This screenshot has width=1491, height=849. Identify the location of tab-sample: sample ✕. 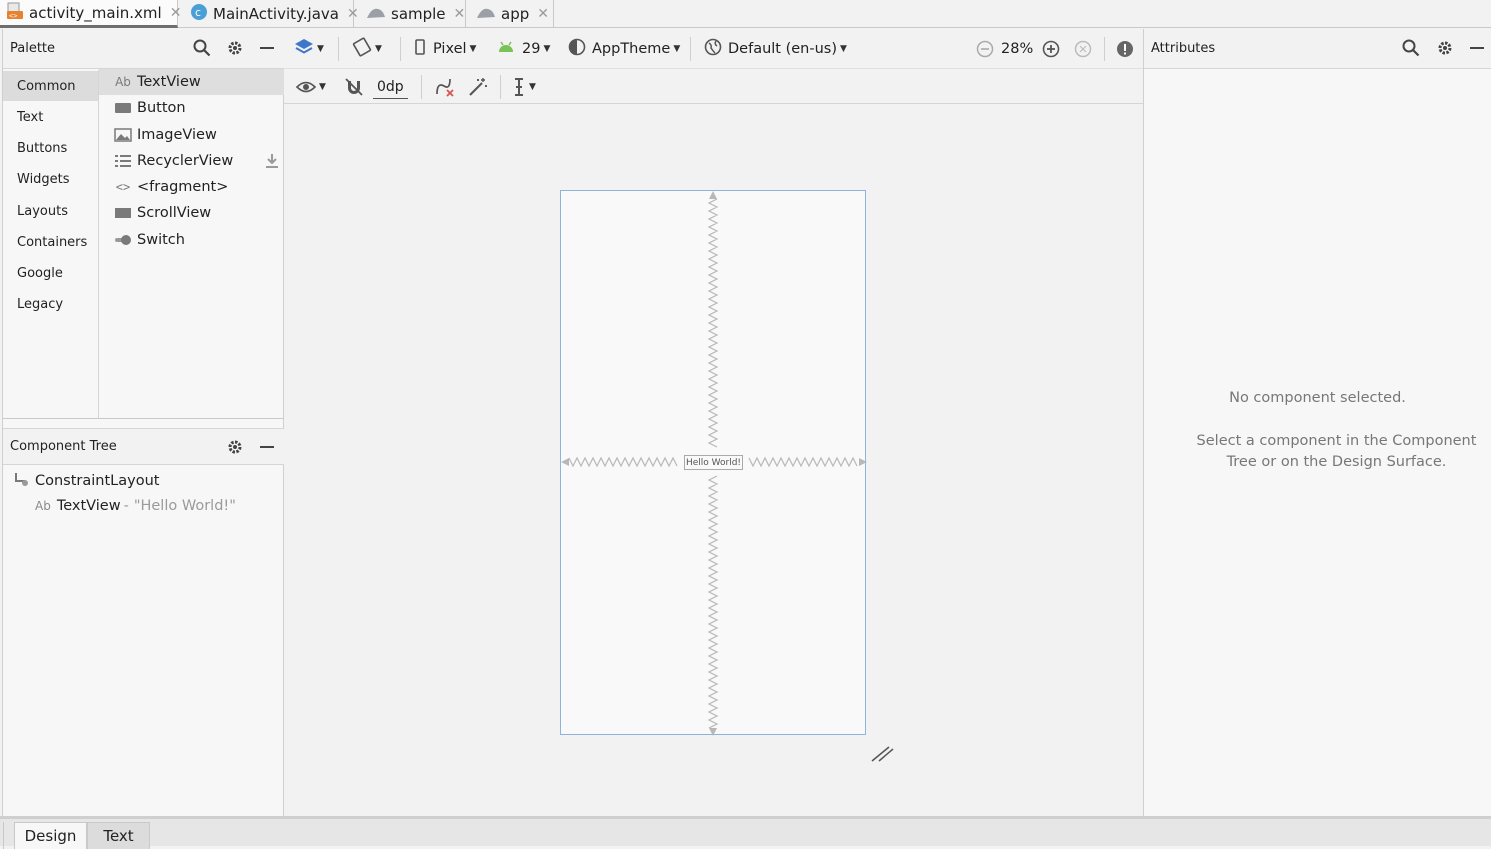
(413, 13).